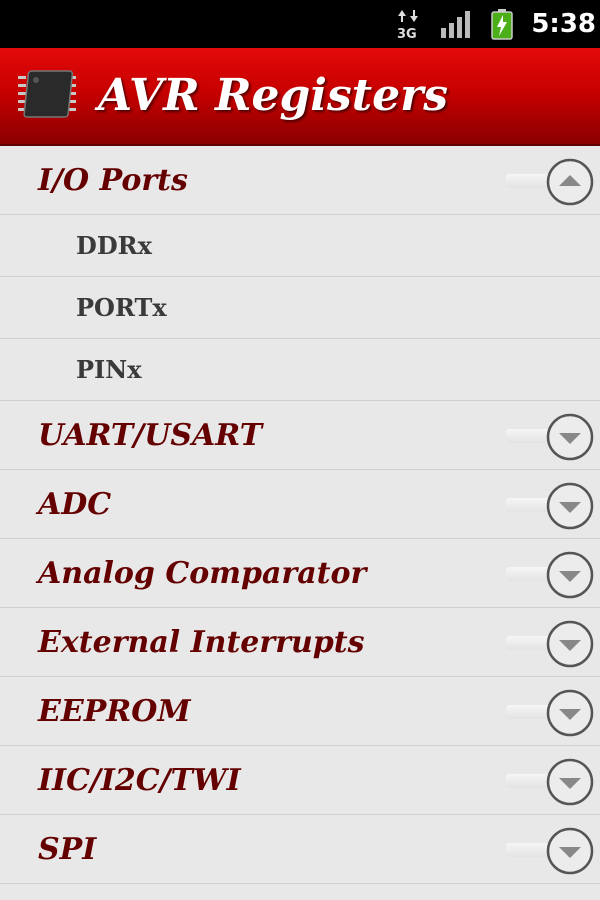  I want to click on status-bar: 3G 5:38, so click(300, 24).